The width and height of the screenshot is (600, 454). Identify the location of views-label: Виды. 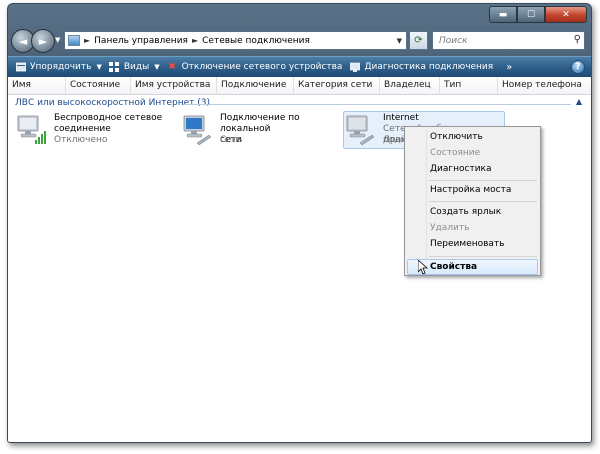
(136, 67).